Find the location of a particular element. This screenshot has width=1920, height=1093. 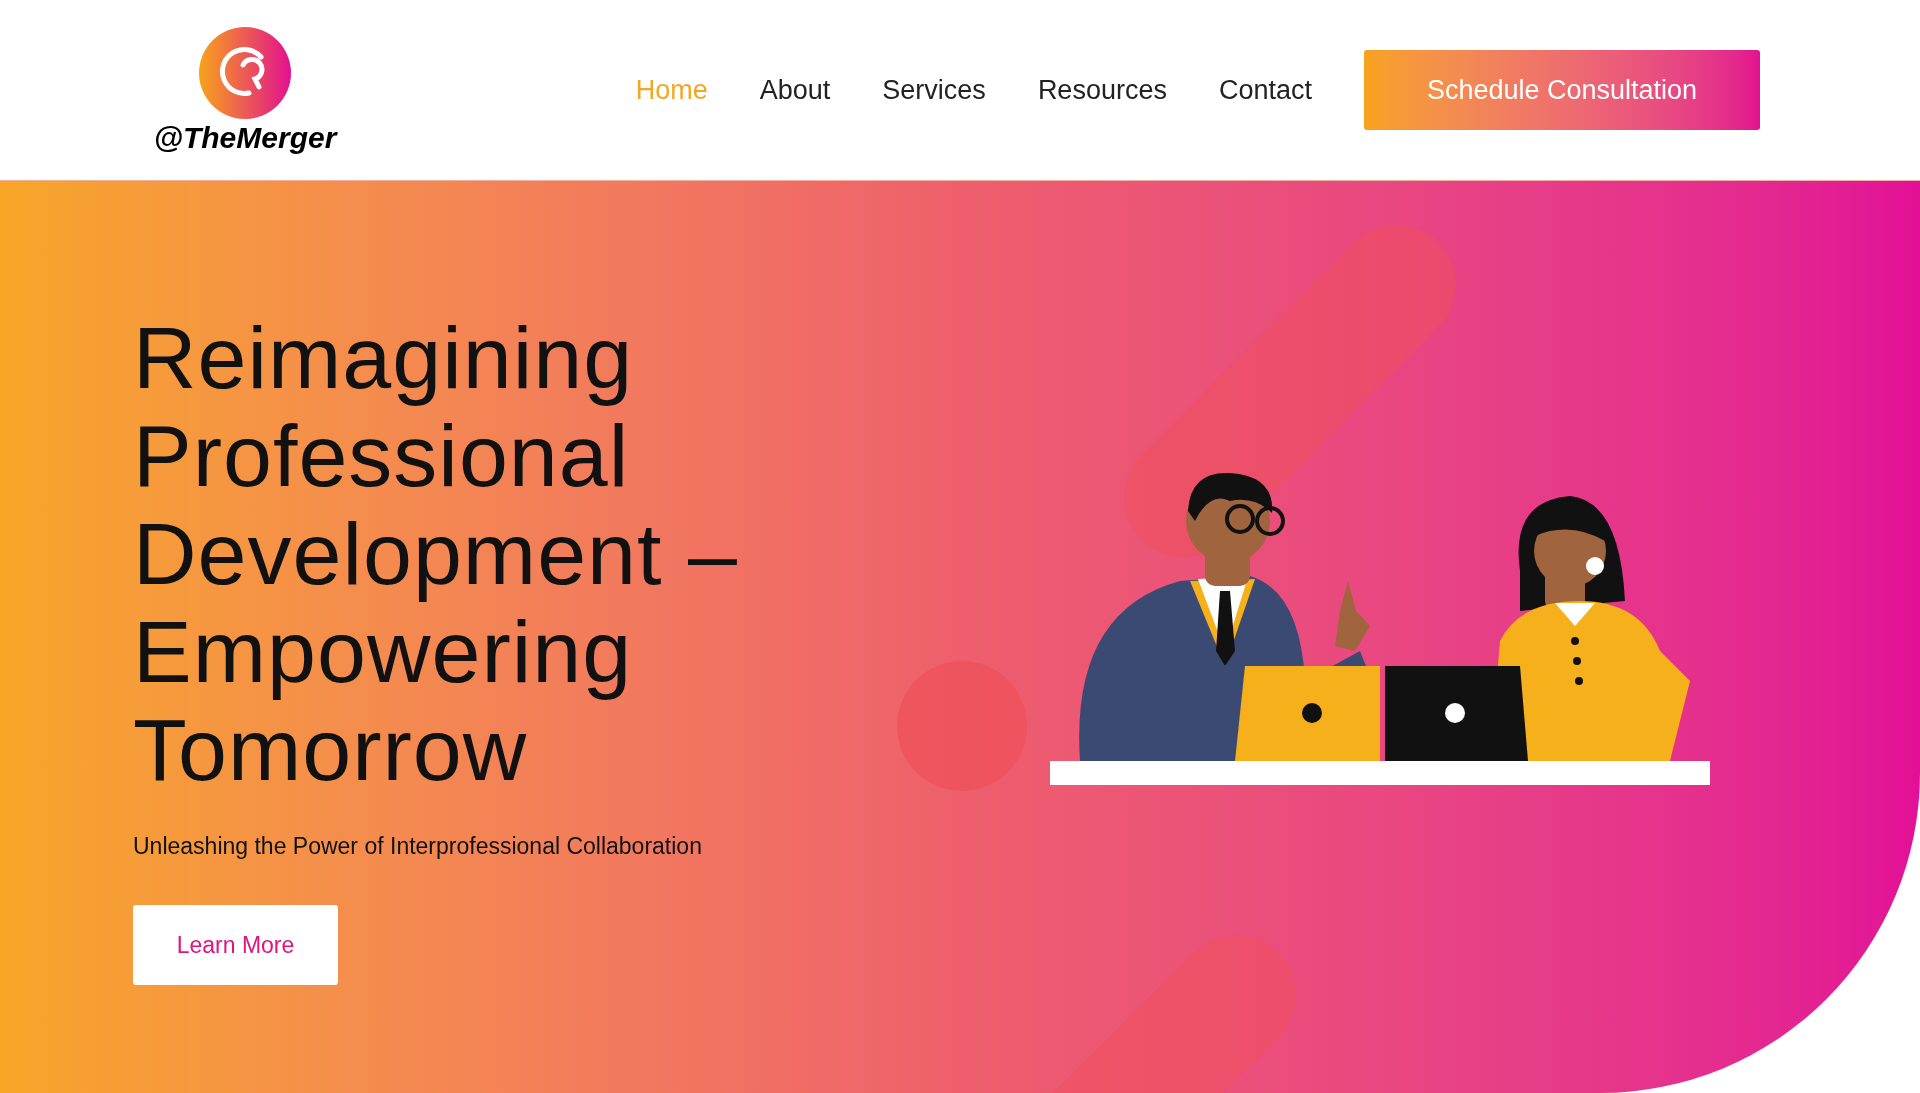

logo-icon is located at coordinates (245, 73).